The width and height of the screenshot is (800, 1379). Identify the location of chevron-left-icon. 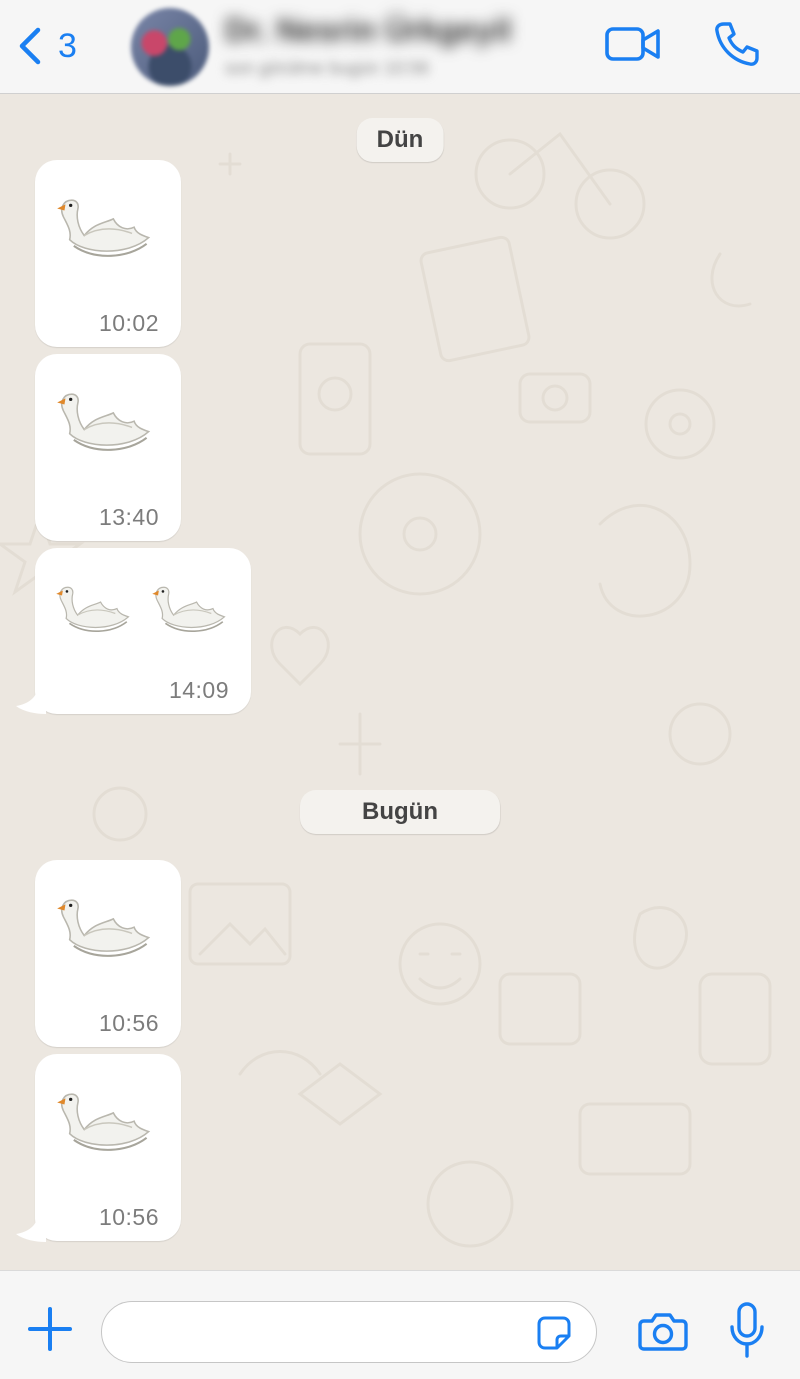
(30, 46).